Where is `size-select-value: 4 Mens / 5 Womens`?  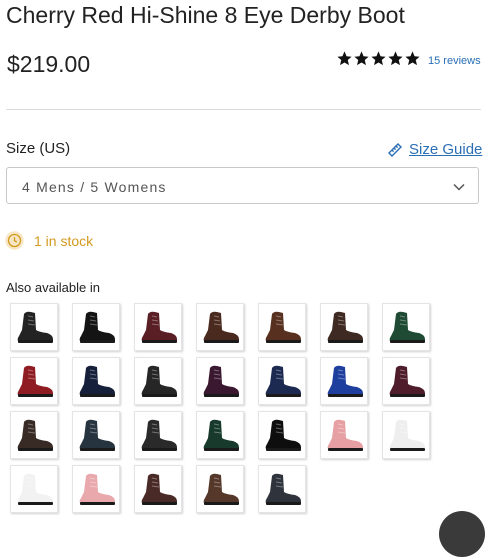 size-select-value: 4 Mens / 5 Womens is located at coordinates (94, 187).